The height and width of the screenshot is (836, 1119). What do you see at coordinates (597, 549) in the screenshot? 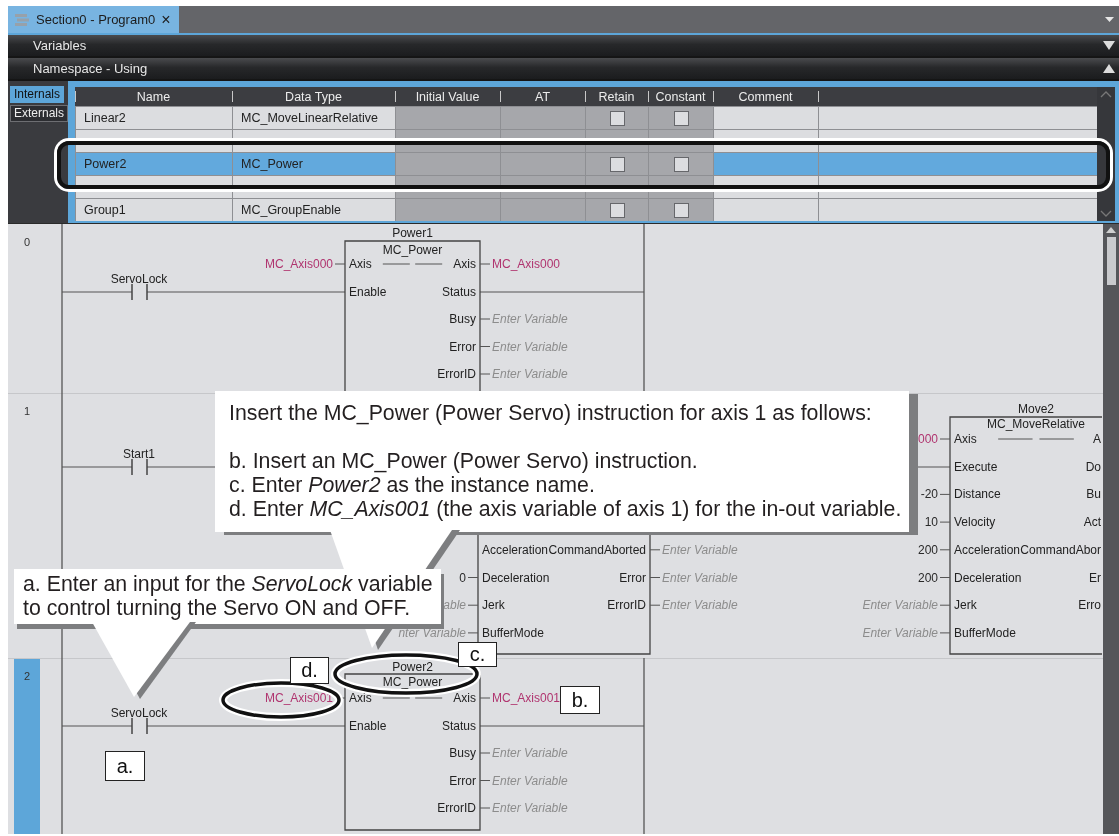
I see `pin-label: CommandAborted` at bounding box center [597, 549].